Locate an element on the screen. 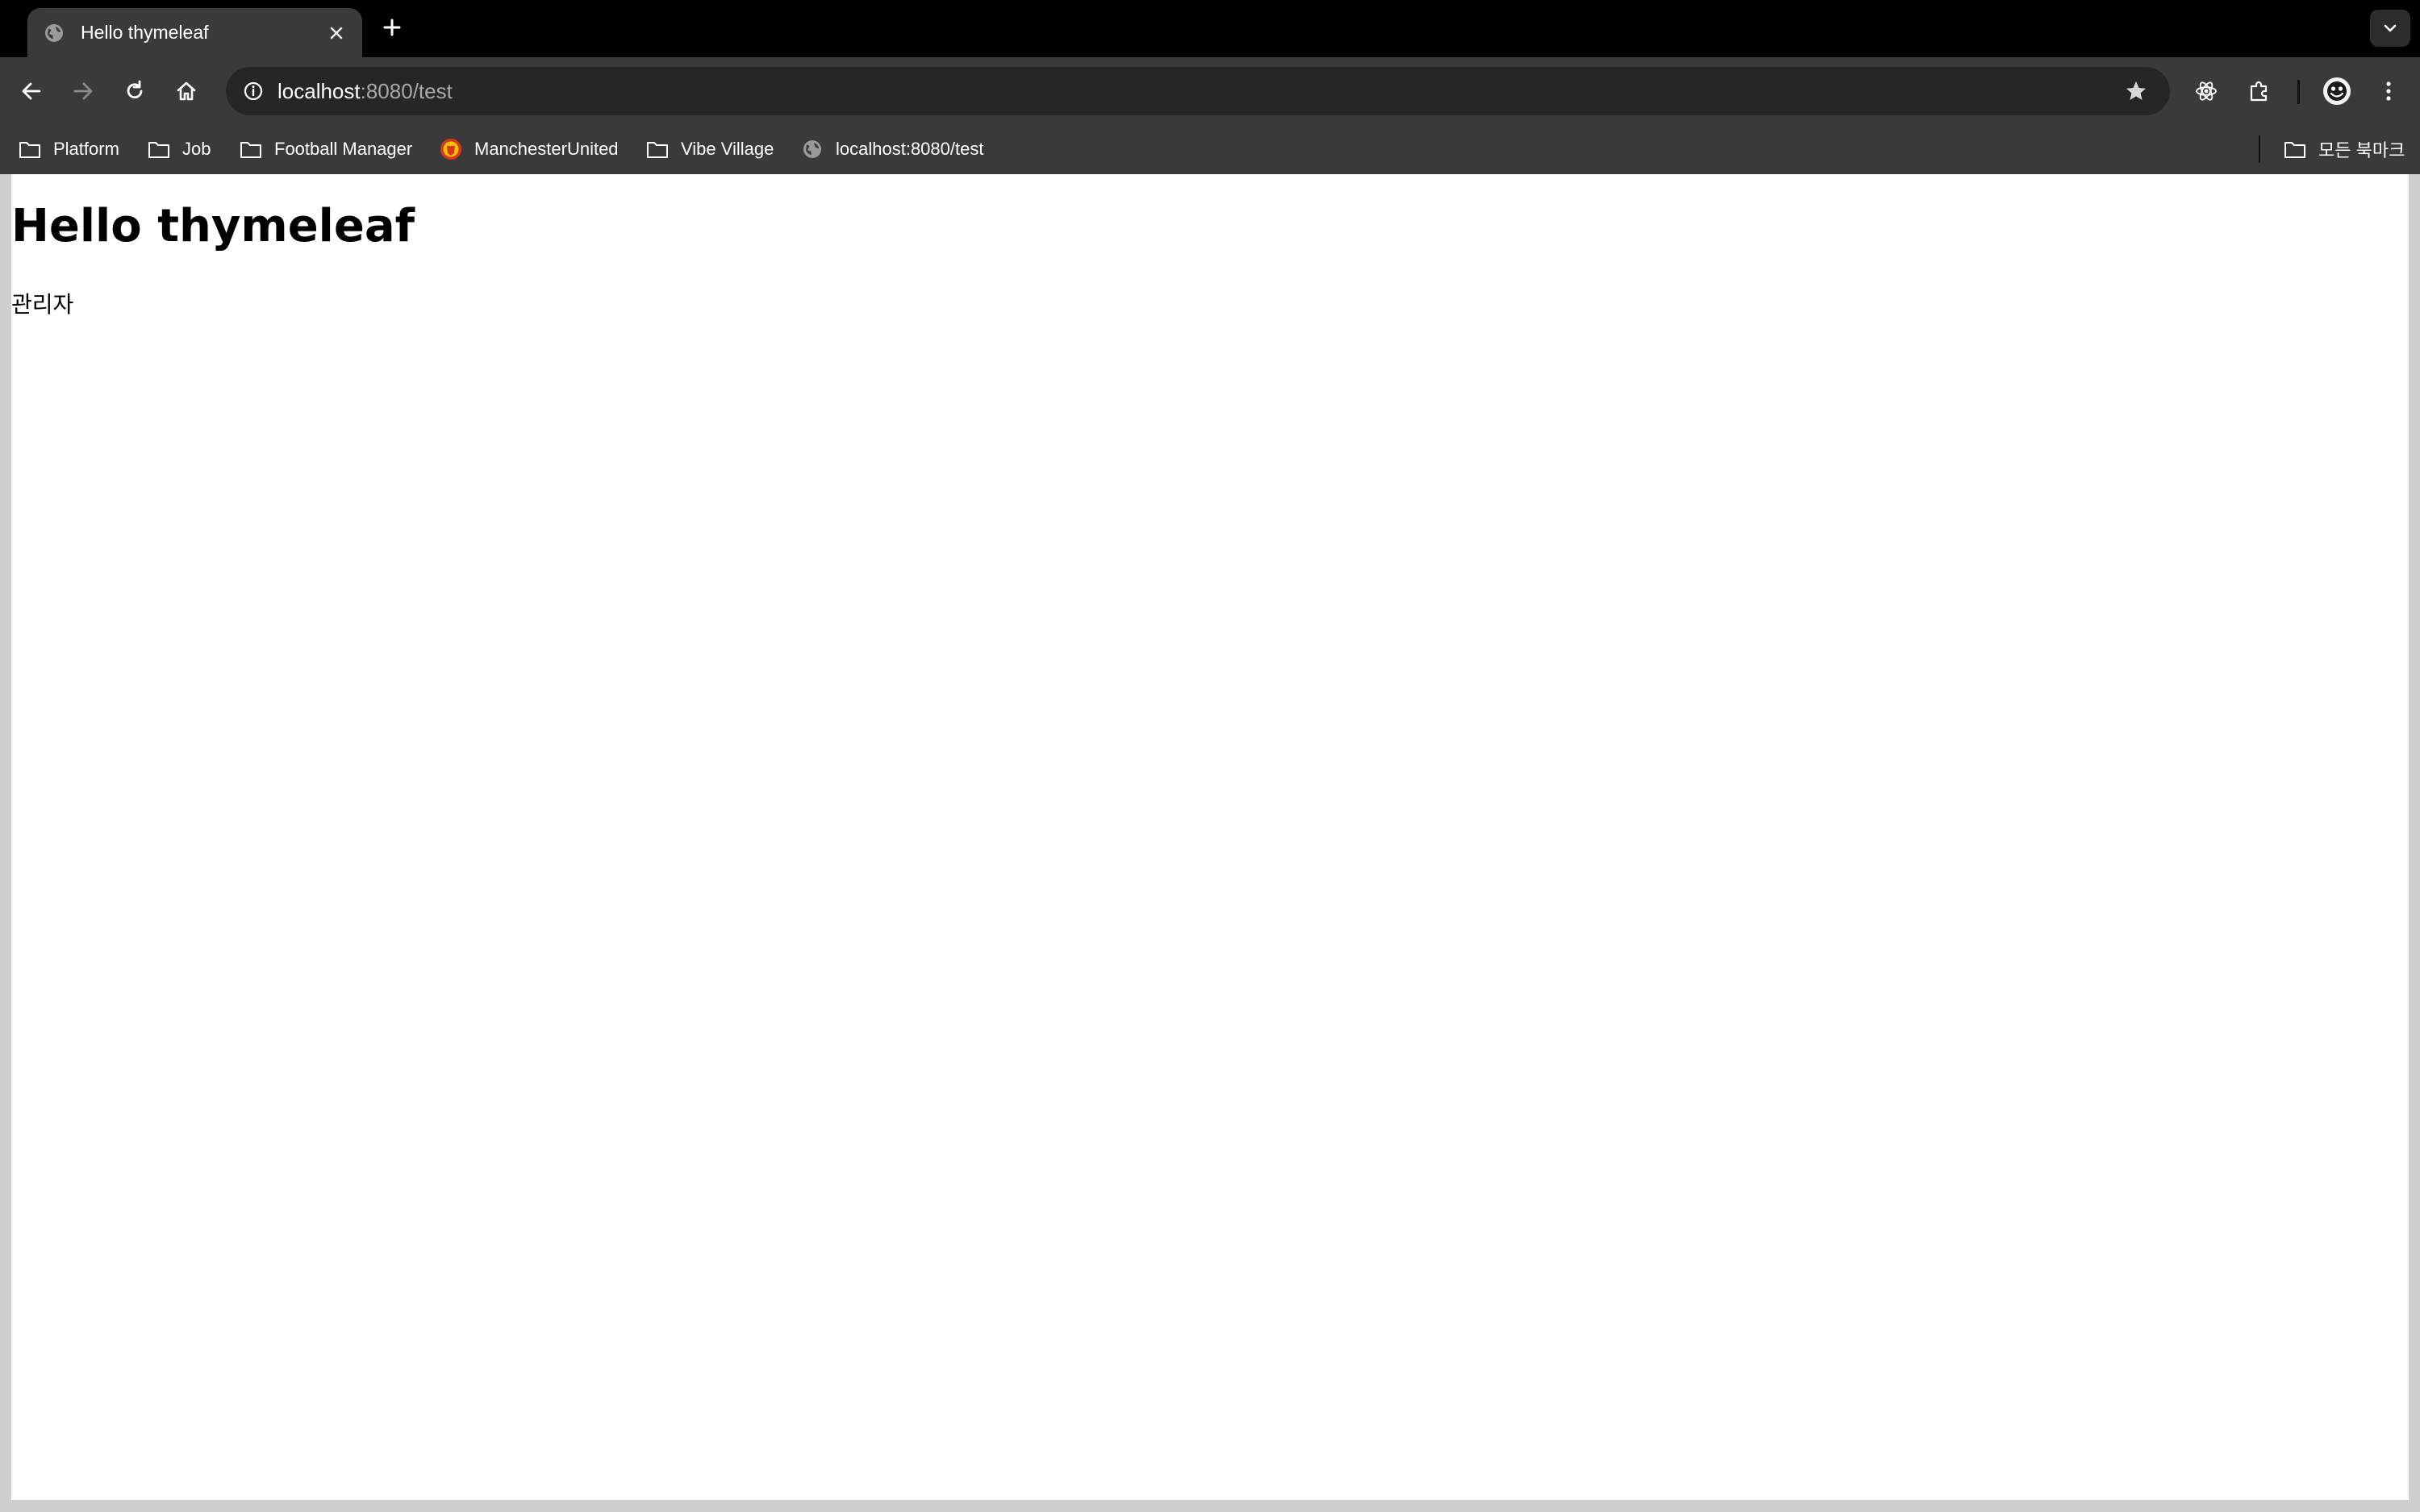  bookmark-label: Football Manager is located at coordinates (343, 149).